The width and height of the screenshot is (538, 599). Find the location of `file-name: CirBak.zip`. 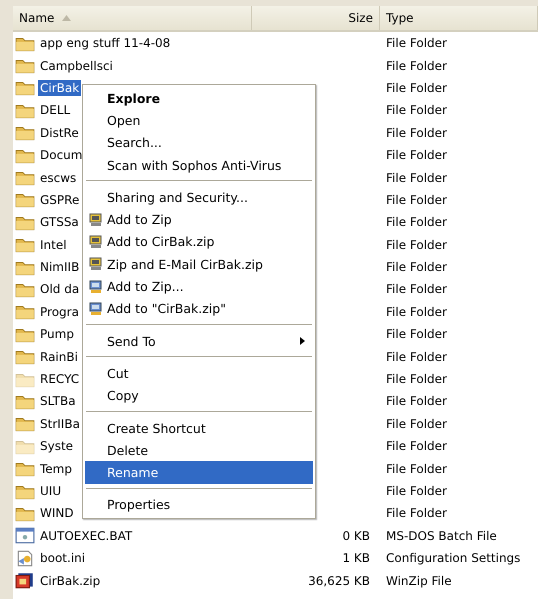

file-name: CirBak.zip is located at coordinates (70, 580).